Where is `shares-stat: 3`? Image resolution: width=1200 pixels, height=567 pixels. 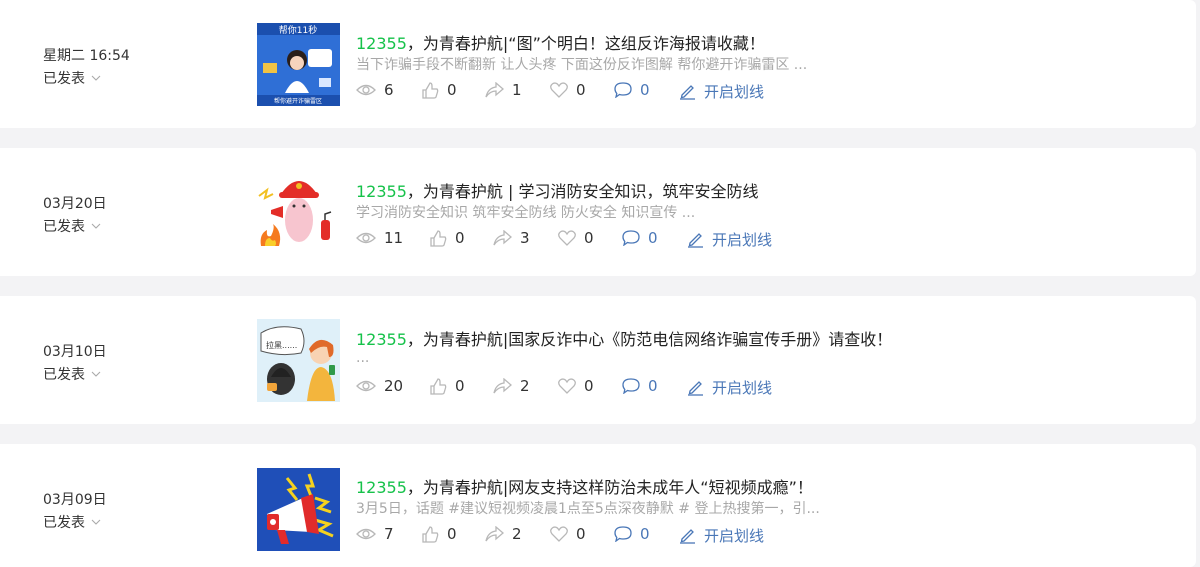 shares-stat: 3 is located at coordinates (511, 238).